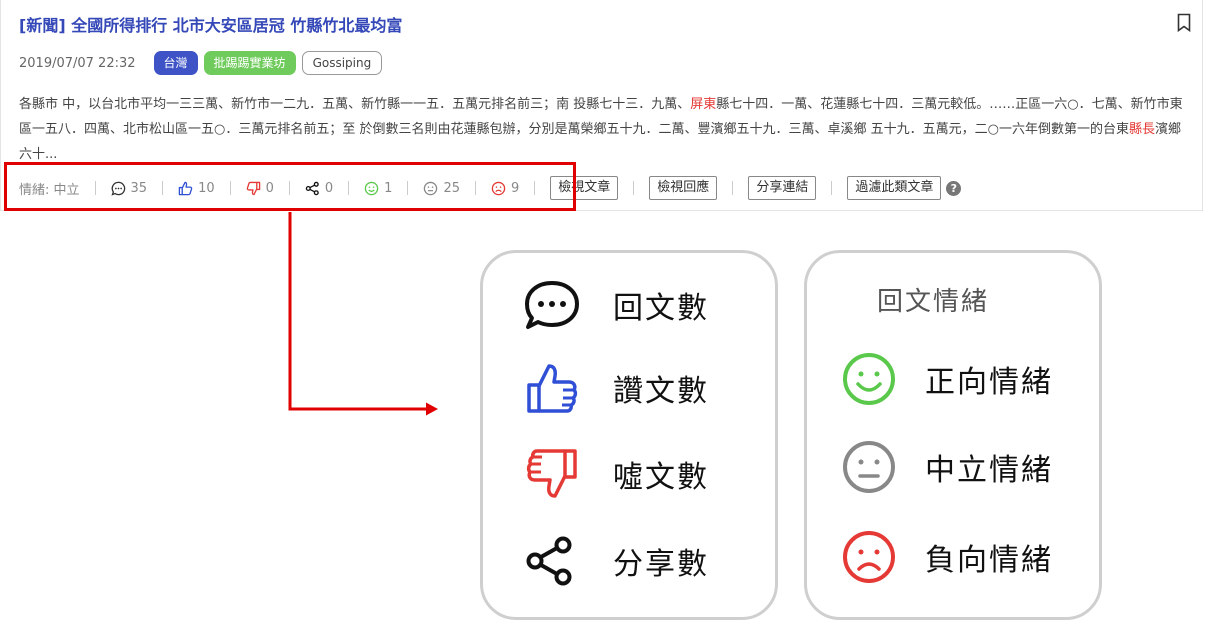  I want to click on legend-positive-label: 正向情緒, so click(989, 382).